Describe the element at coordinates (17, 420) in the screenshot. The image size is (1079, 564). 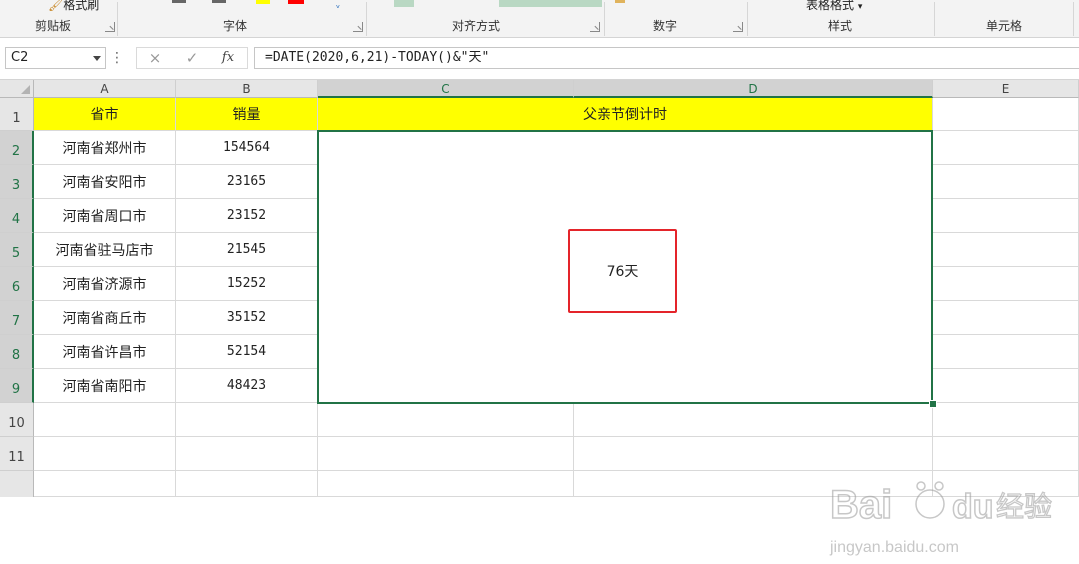
I see `row-header-10: 10` at that location.